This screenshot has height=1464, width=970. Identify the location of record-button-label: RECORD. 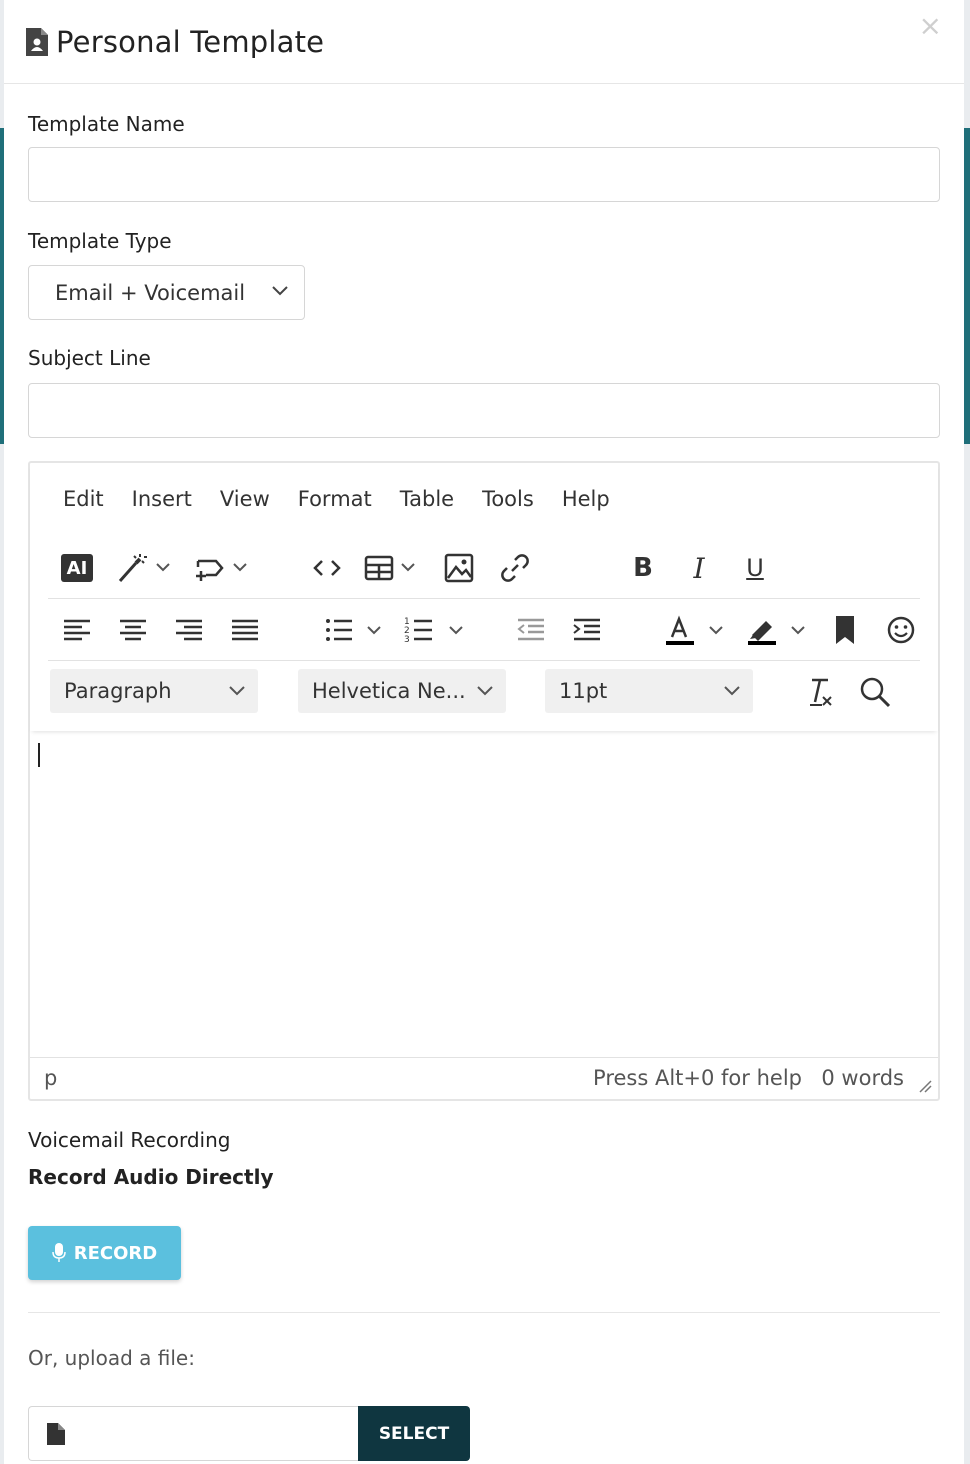
(115, 1253).